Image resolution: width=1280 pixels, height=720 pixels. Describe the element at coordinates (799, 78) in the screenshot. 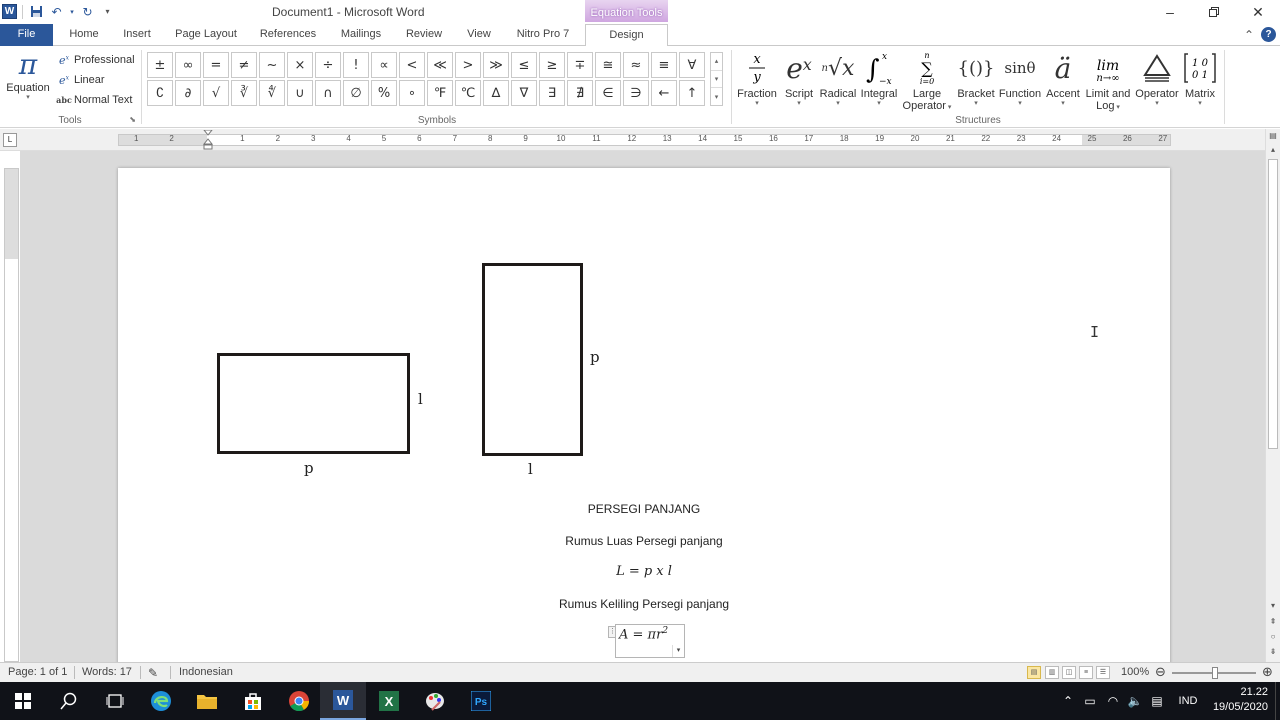

I see `script-button: ex Script ▾` at that location.